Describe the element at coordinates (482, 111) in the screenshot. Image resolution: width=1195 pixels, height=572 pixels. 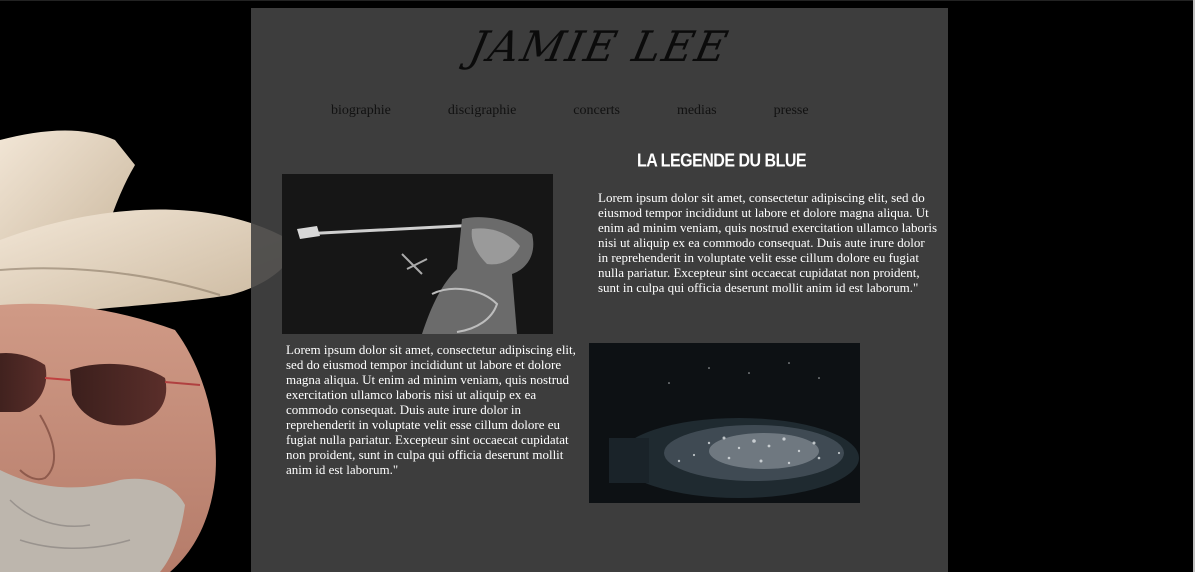
I see `nav-item-discigraphie: discigraphie` at that location.